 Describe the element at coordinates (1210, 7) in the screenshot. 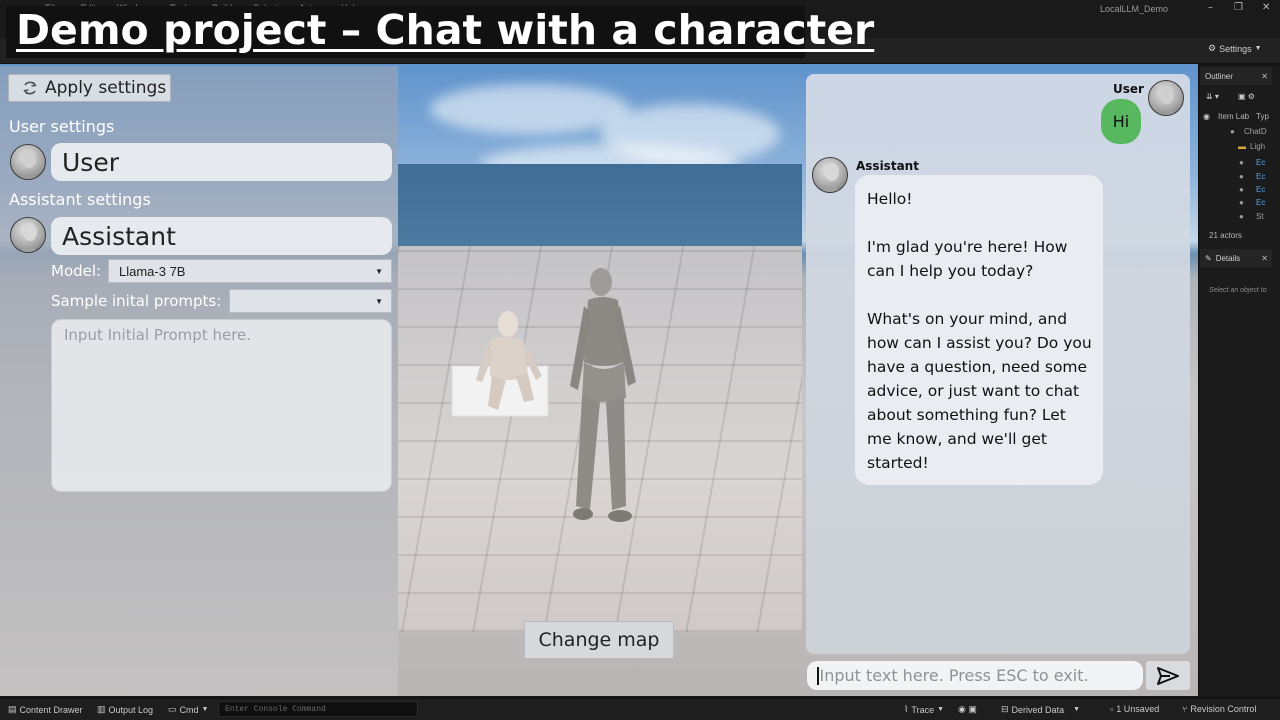

I see `minimize-icon: –` at that location.